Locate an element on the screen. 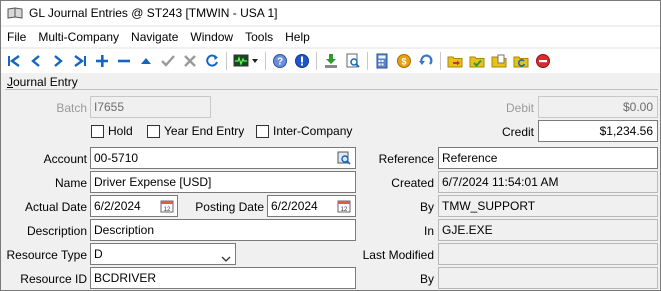 The image size is (661, 291). minus-icon is located at coordinates (124, 61).